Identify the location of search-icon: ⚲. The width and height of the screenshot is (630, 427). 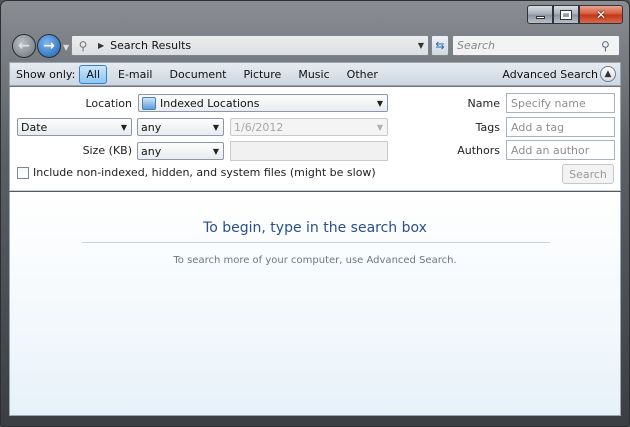
(610, 46).